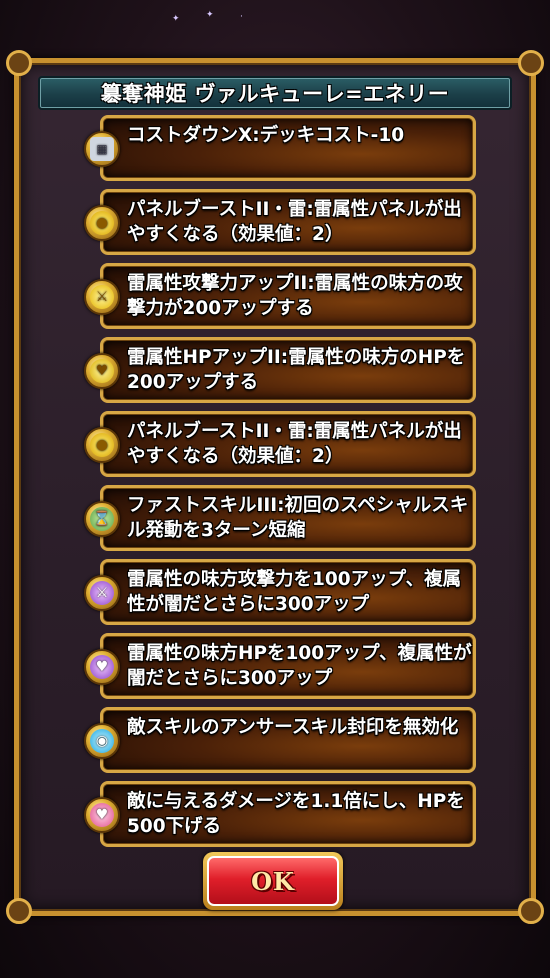  I want to click on ok-button: OK, so click(273, 881).